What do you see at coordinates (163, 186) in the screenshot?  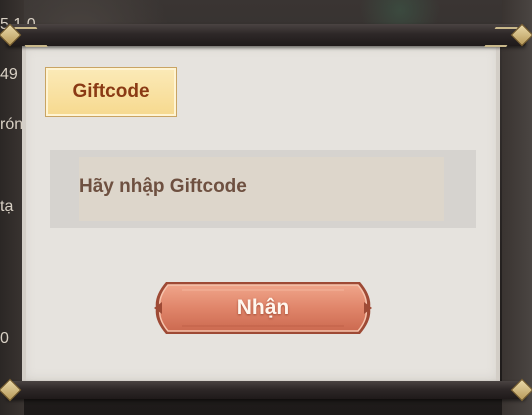 I see `giftcode-input-placeholder: Hãy nhập Giftcode` at bounding box center [163, 186].